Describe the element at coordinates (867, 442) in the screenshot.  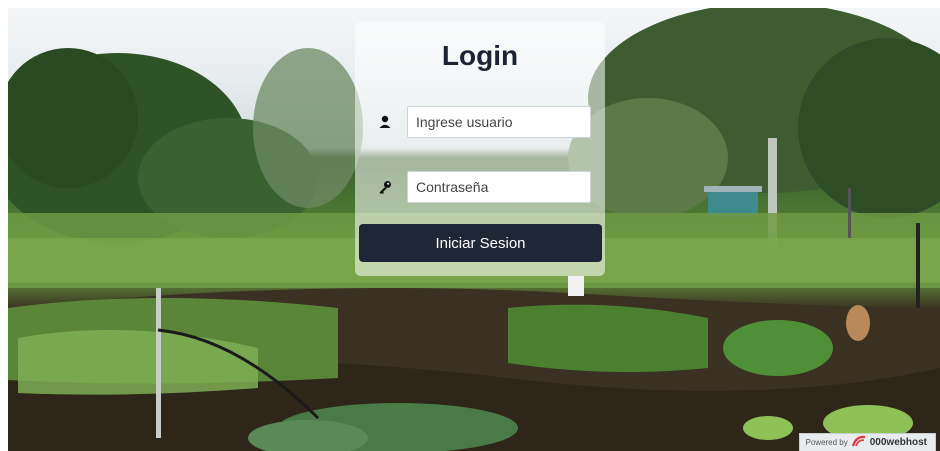
I see `powered-by-badge: Powered by 000webhost` at that location.